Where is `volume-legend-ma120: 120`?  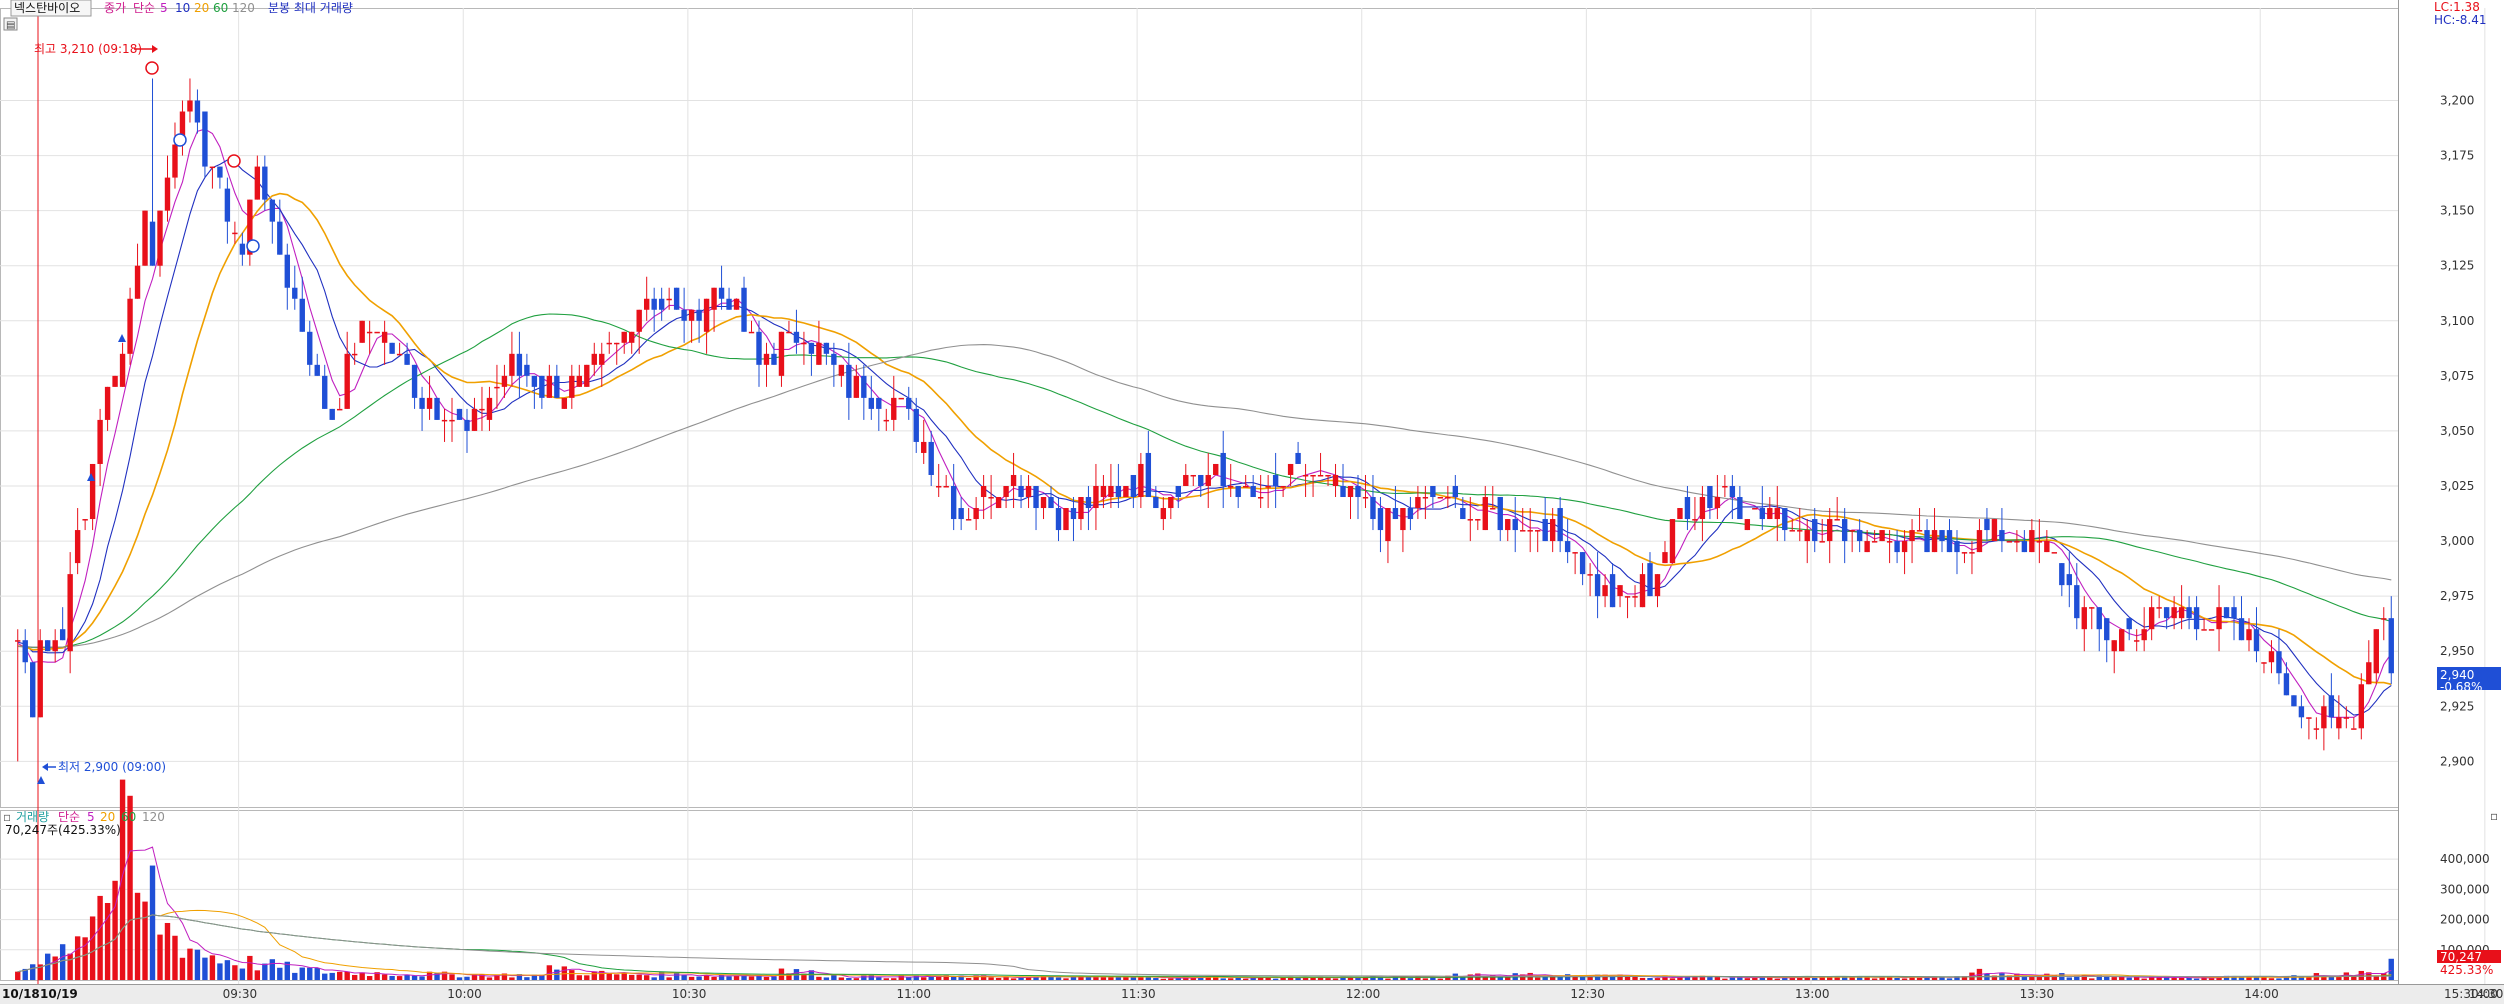
volume-legend-ma120: 120 is located at coordinates (153, 817).